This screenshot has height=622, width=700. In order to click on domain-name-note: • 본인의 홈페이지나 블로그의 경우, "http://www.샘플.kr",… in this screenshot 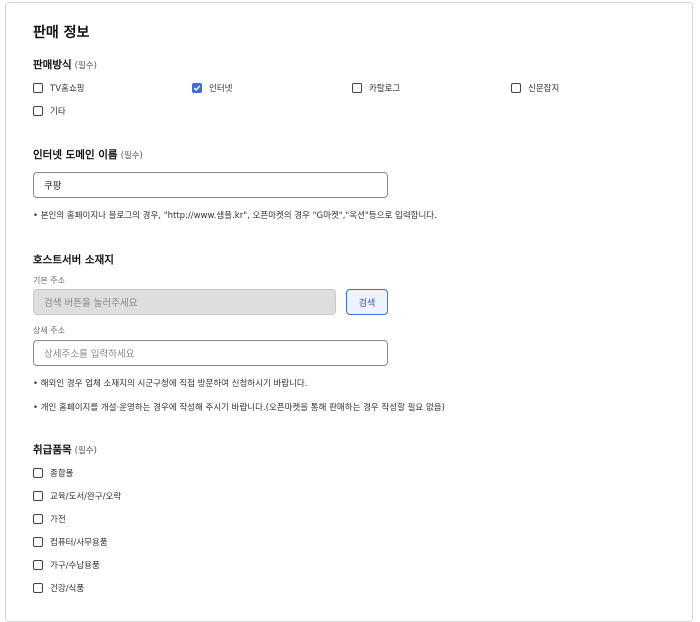, I will do `click(235, 216)`.